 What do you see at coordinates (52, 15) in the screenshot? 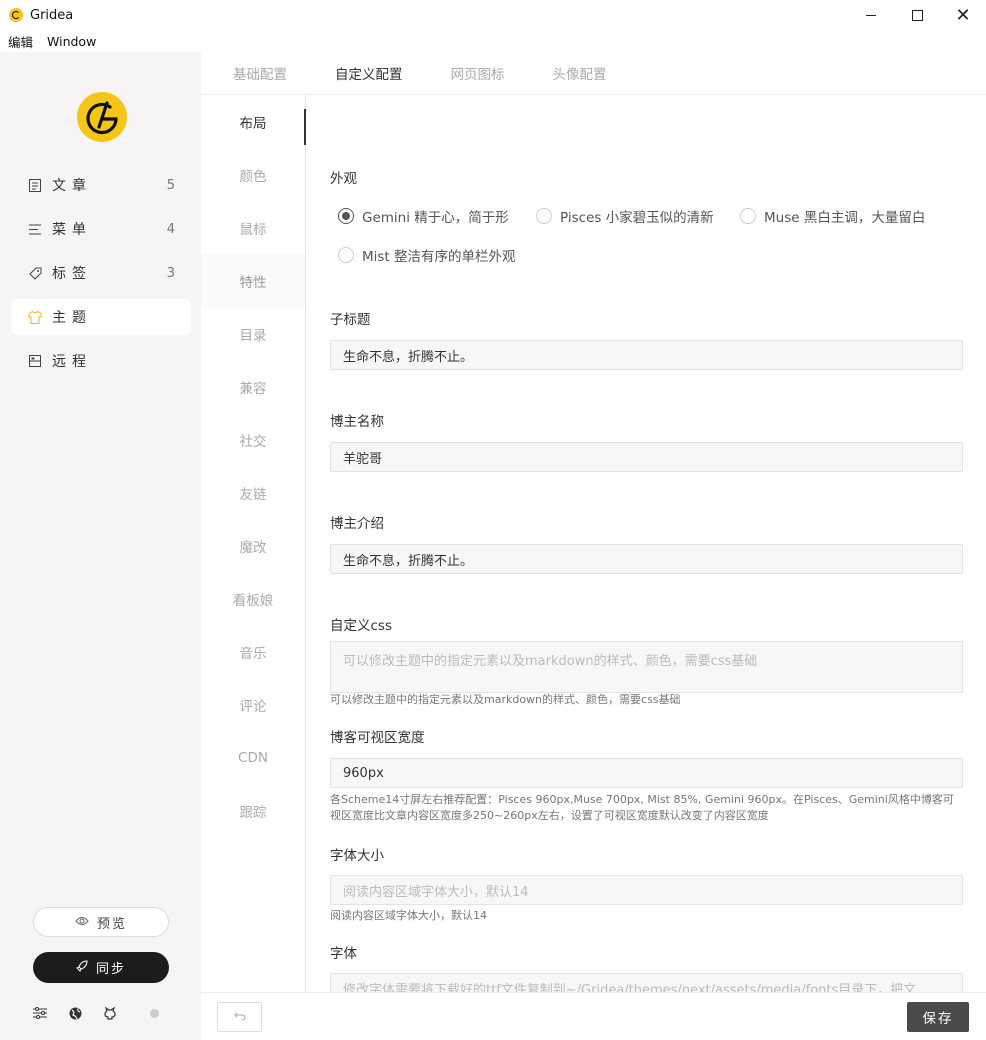
I see `window-title: Gridea` at bounding box center [52, 15].